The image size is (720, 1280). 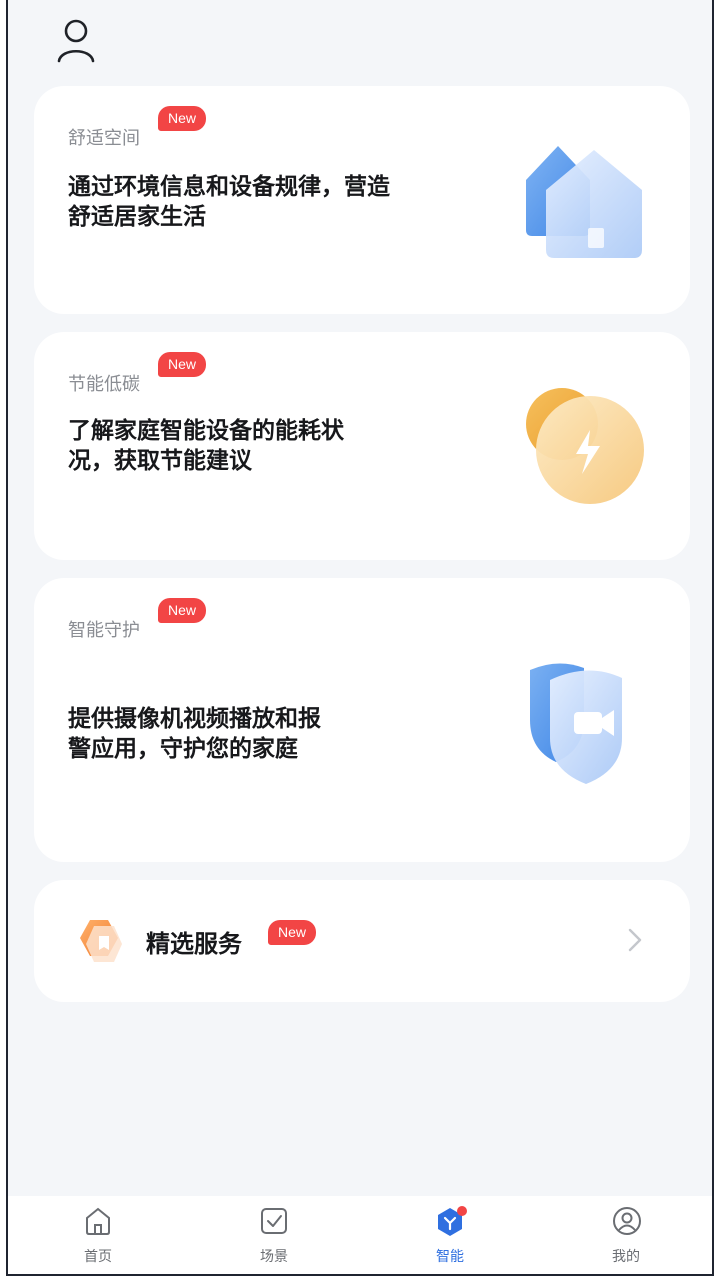 I want to click on card-label: 节能低碳, so click(x=104, y=384).